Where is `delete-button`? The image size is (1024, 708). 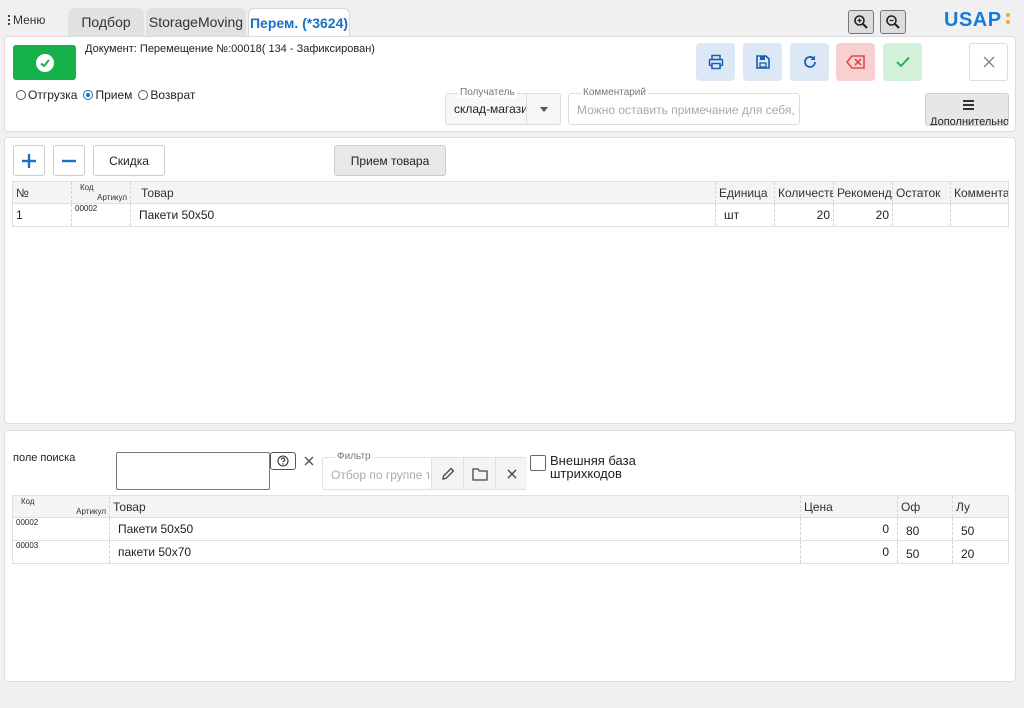 delete-button is located at coordinates (855, 62).